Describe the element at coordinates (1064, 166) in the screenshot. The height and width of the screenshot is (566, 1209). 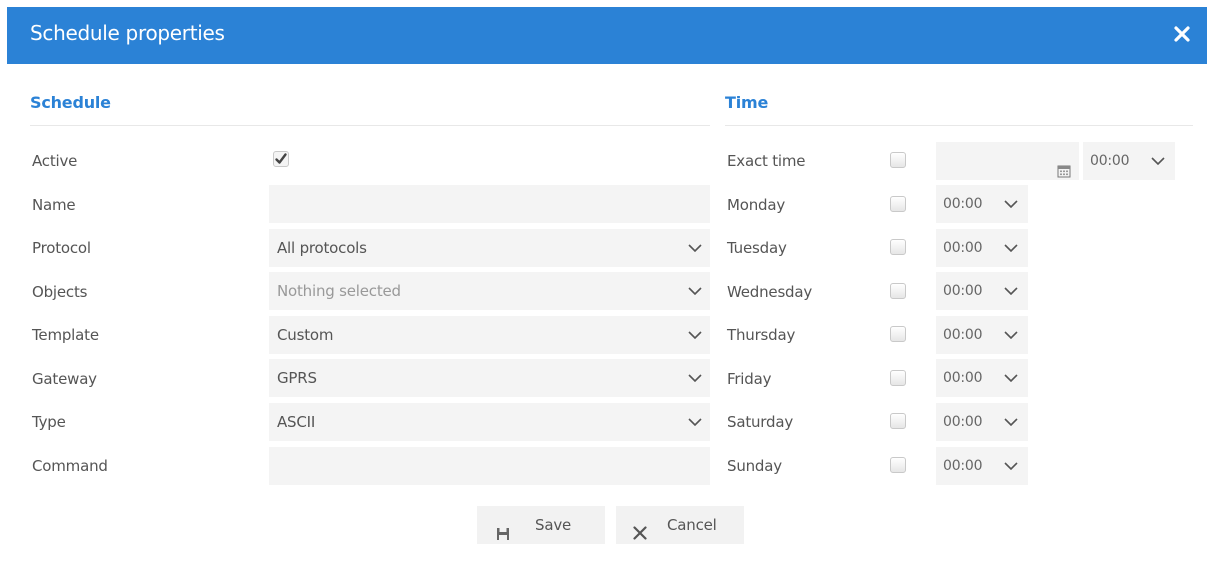
I see `calendar-icon` at that location.